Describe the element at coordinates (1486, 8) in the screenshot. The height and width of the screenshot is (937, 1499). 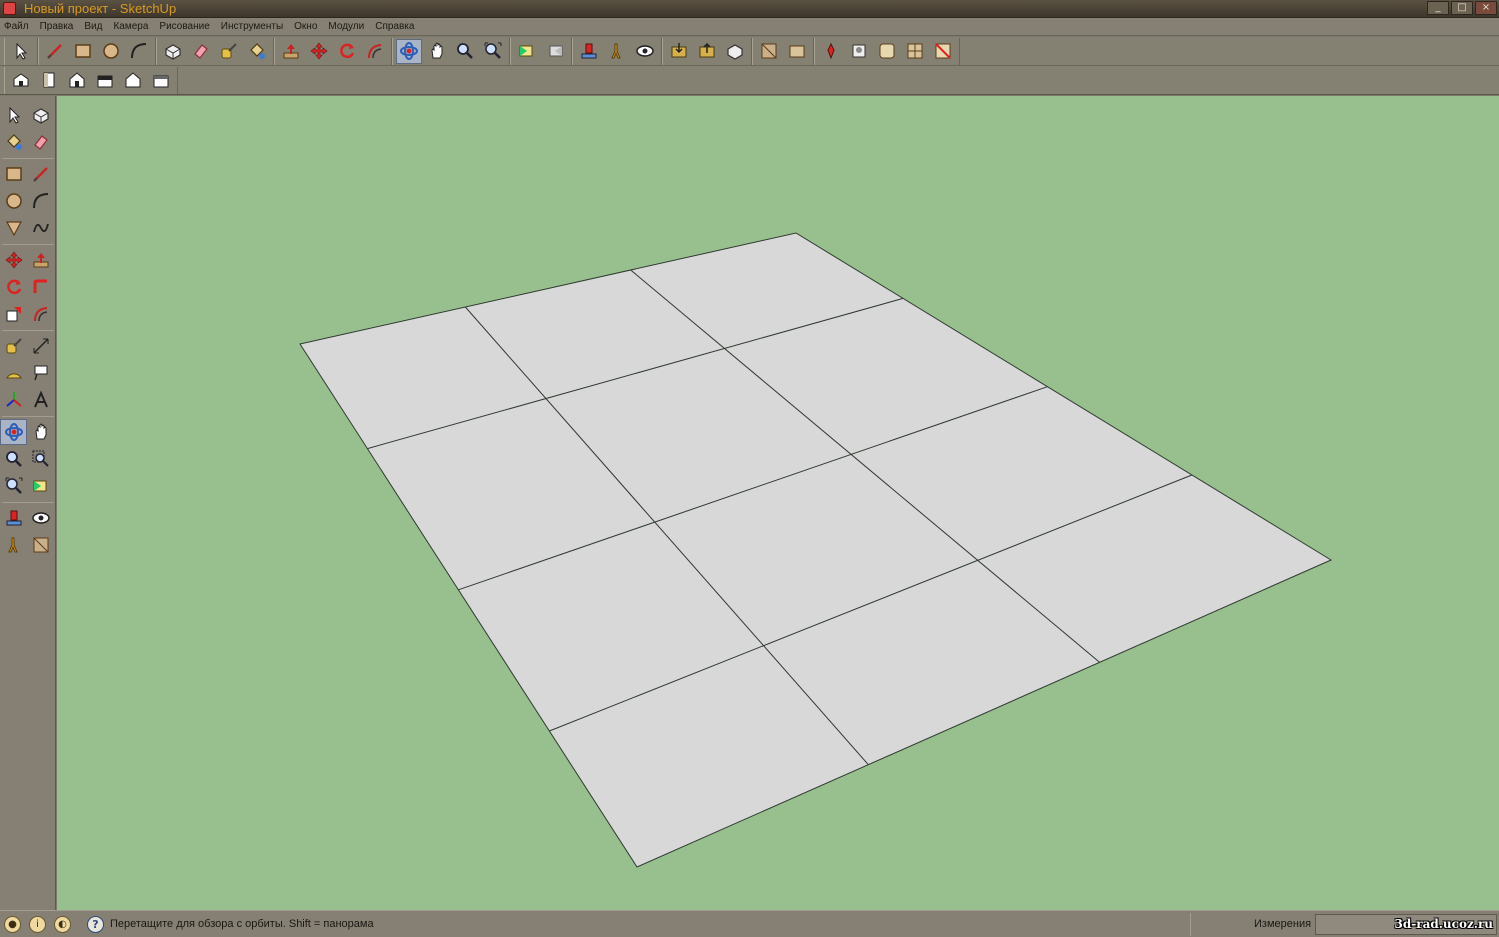
I see `close-button: ×` at that location.